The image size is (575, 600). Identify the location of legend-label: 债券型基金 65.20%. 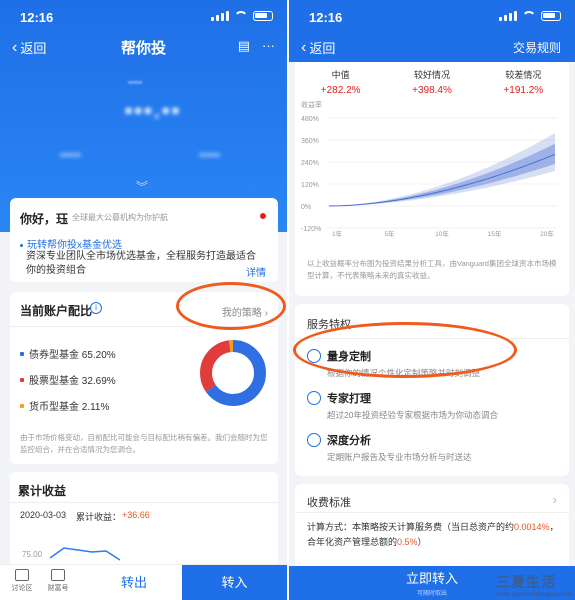
(72, 355).